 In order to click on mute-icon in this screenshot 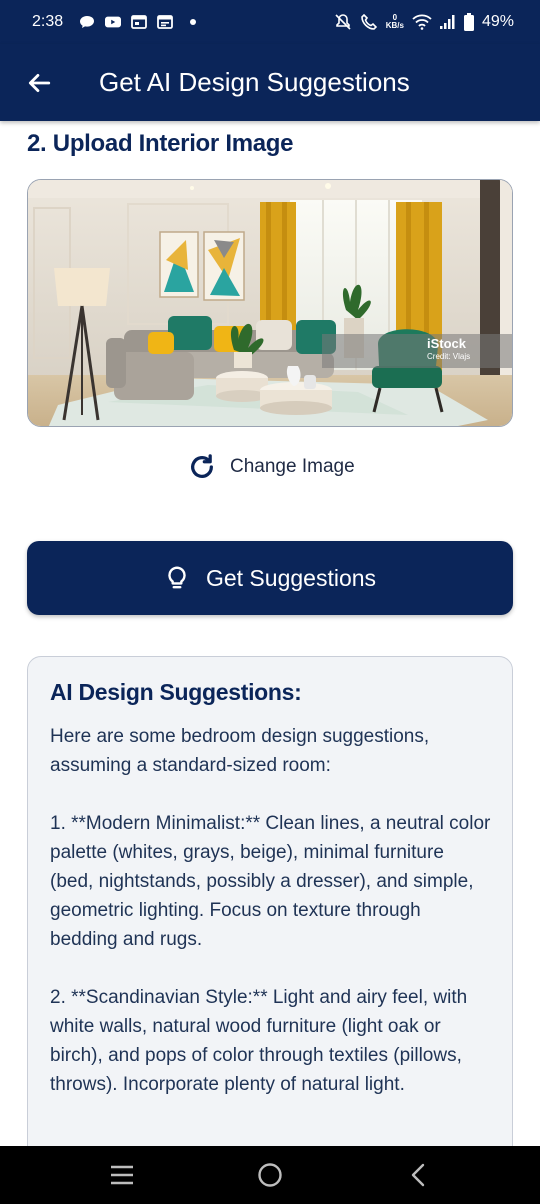, I will do `click(343, 22)`.